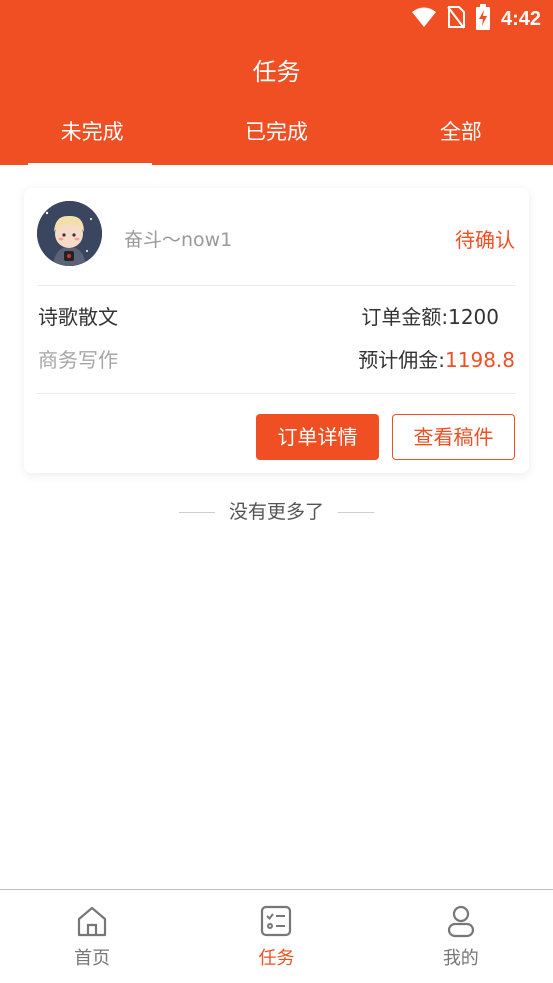 The image size is (553, 983). I want to click on order-amount-label: 订单金额:, so click(405, 317).